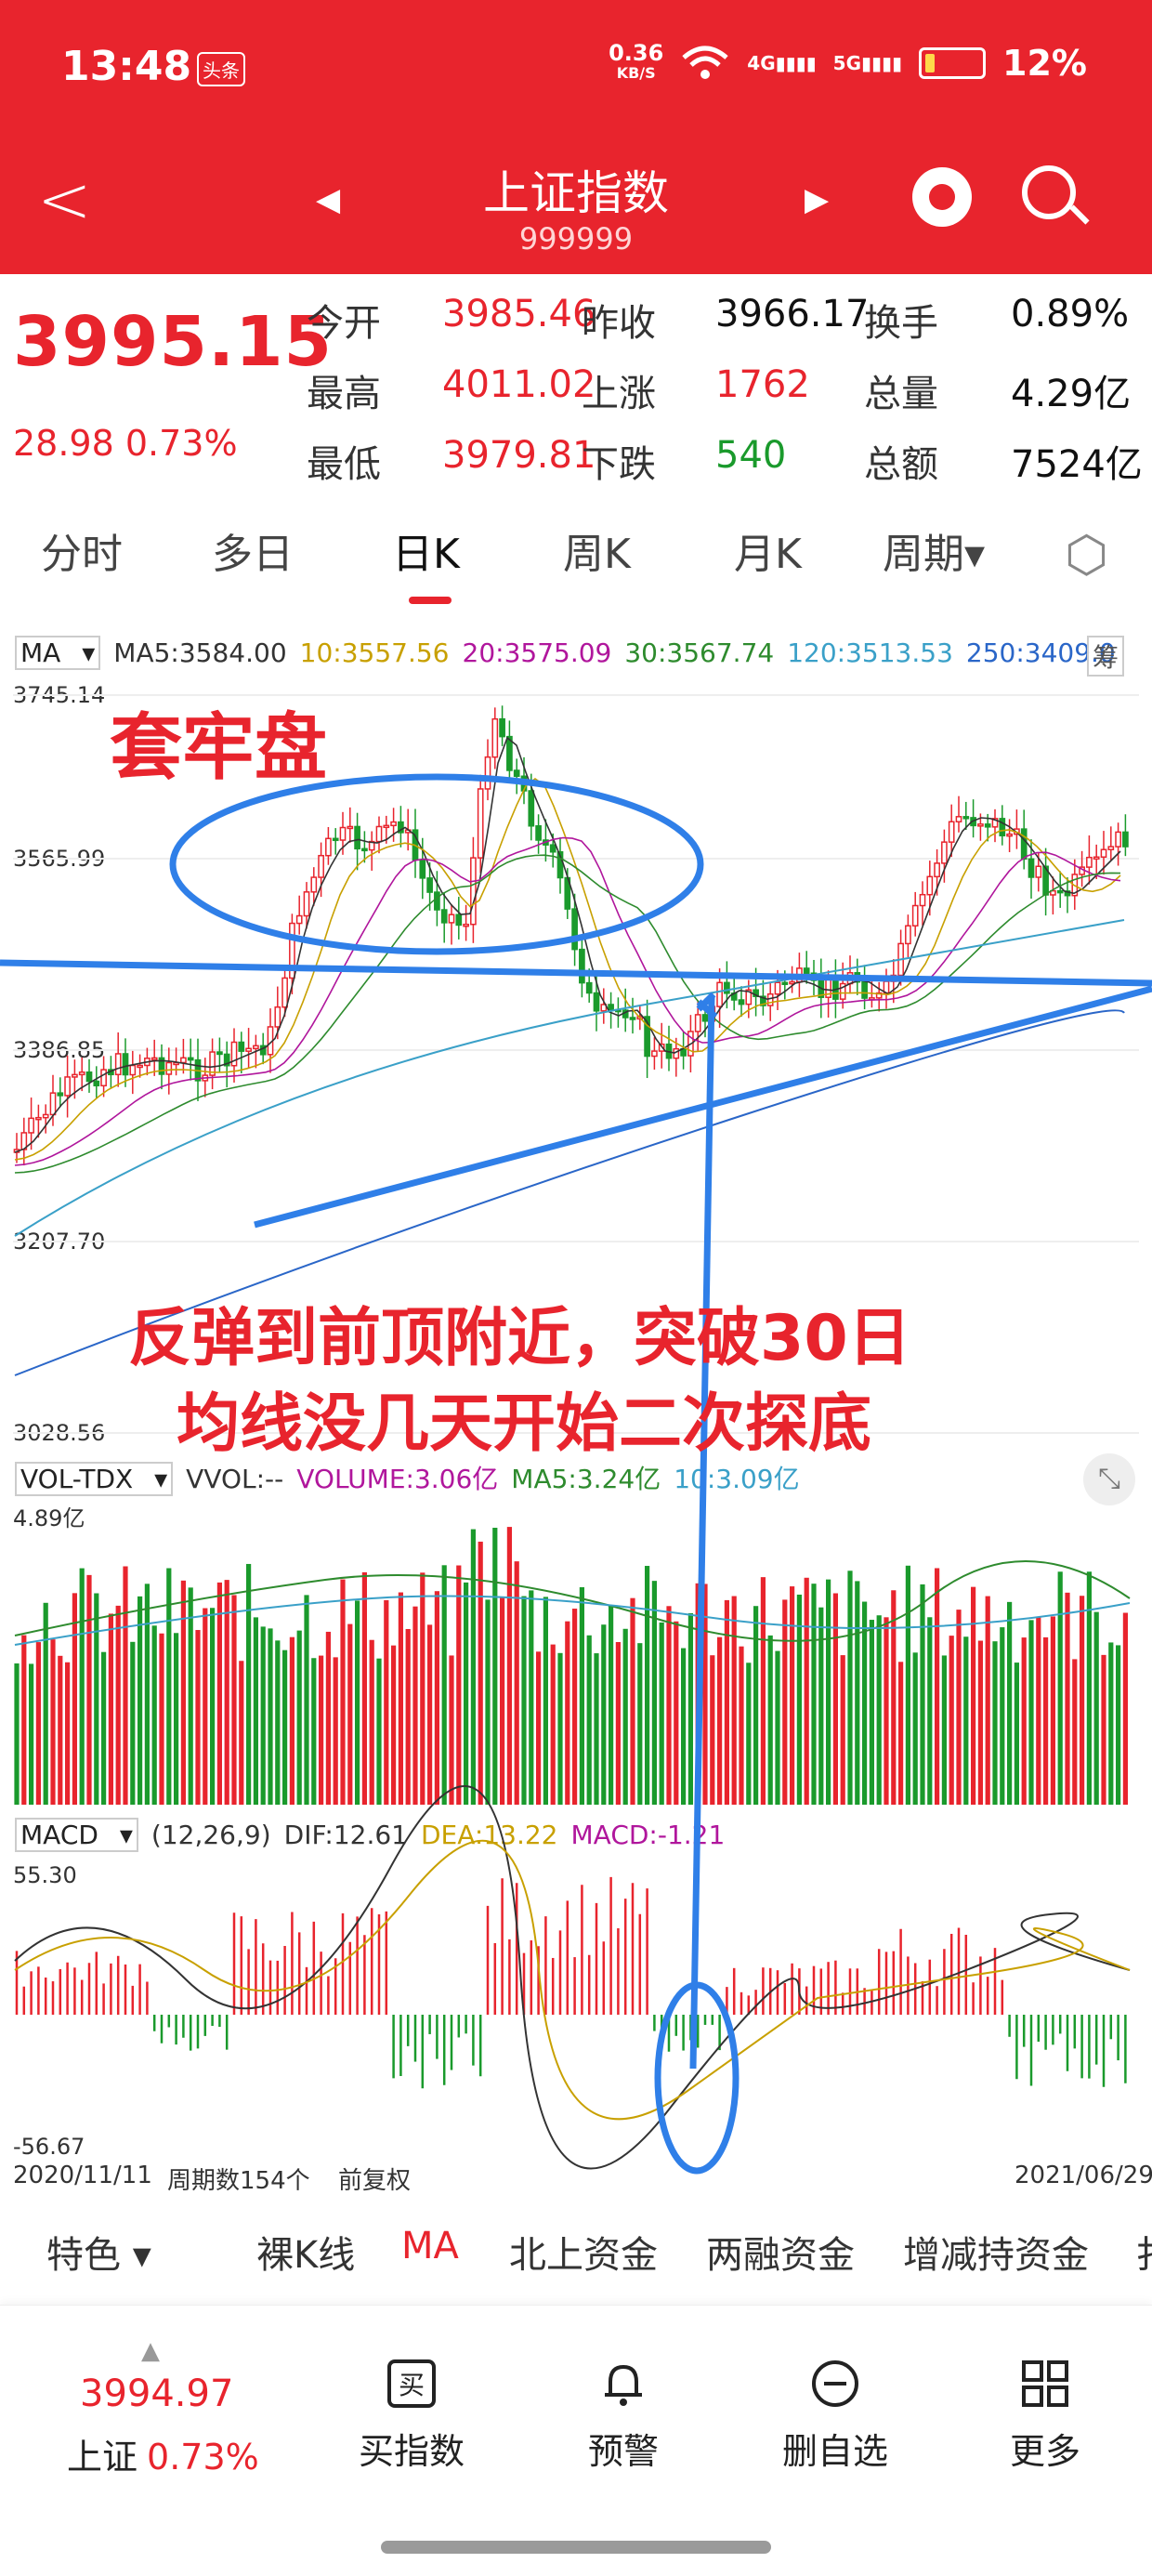 The width and height of the screenshot is (1152, 2576). I want to click on bottom-bar: ▲ 3994.97 上证 0.73% 买 买指数 预警 删自选 更多, so click(576, 2440).